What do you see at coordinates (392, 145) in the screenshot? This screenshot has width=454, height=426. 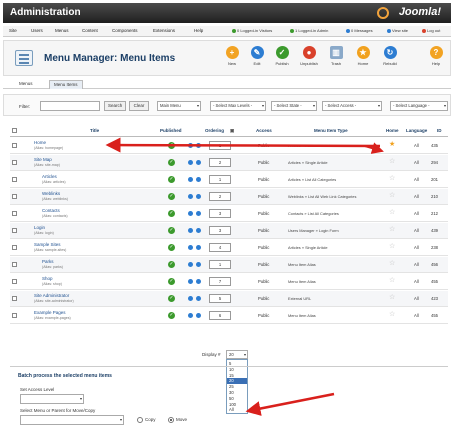 I see `home-default-star-icon: ★` at bounding box center [392, 145].